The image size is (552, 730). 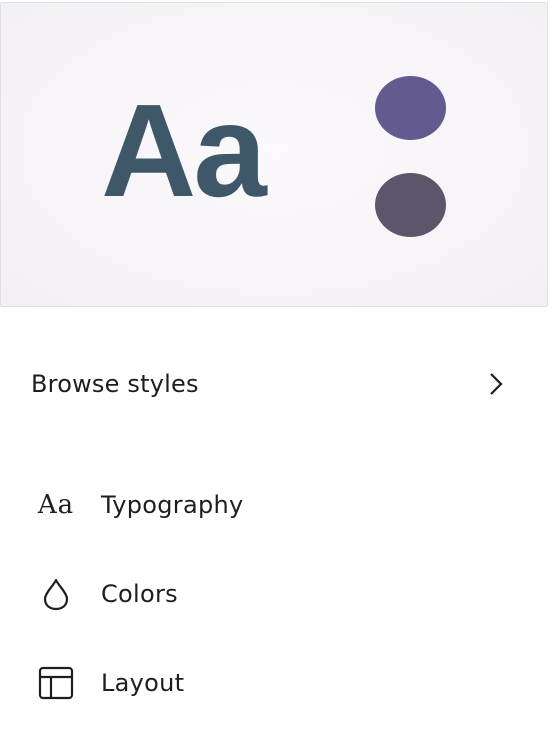 I want to click on chevron-right-icon, so click(x=496, y=384).